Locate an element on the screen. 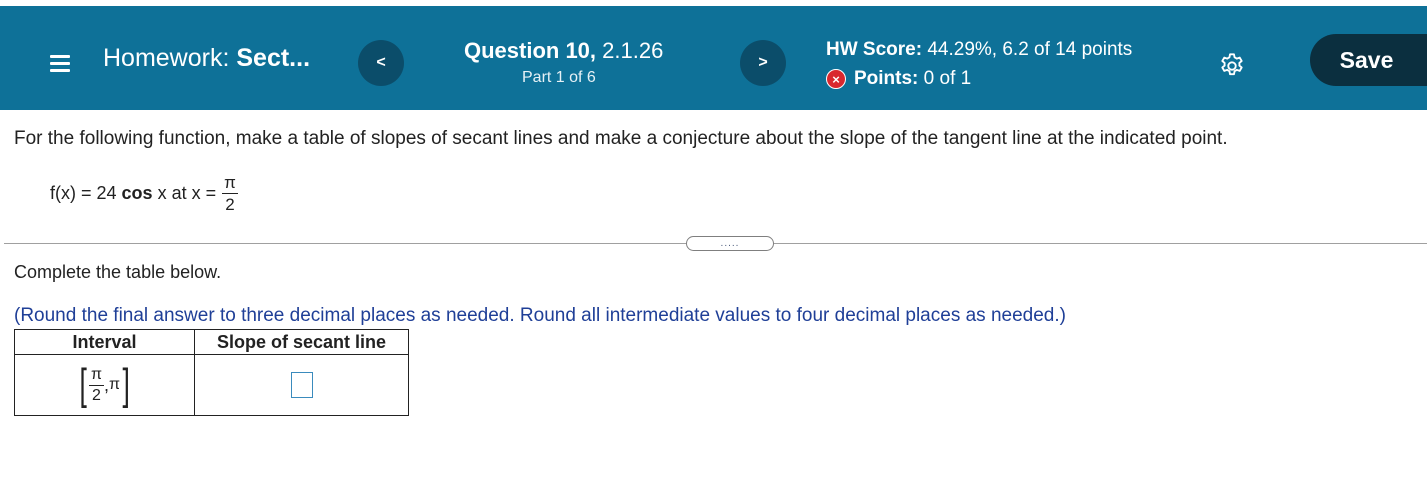 This screenshot has height=478, width=1427. question-title: Question 10, 2.1.26 is located at coordinates (563, 51).